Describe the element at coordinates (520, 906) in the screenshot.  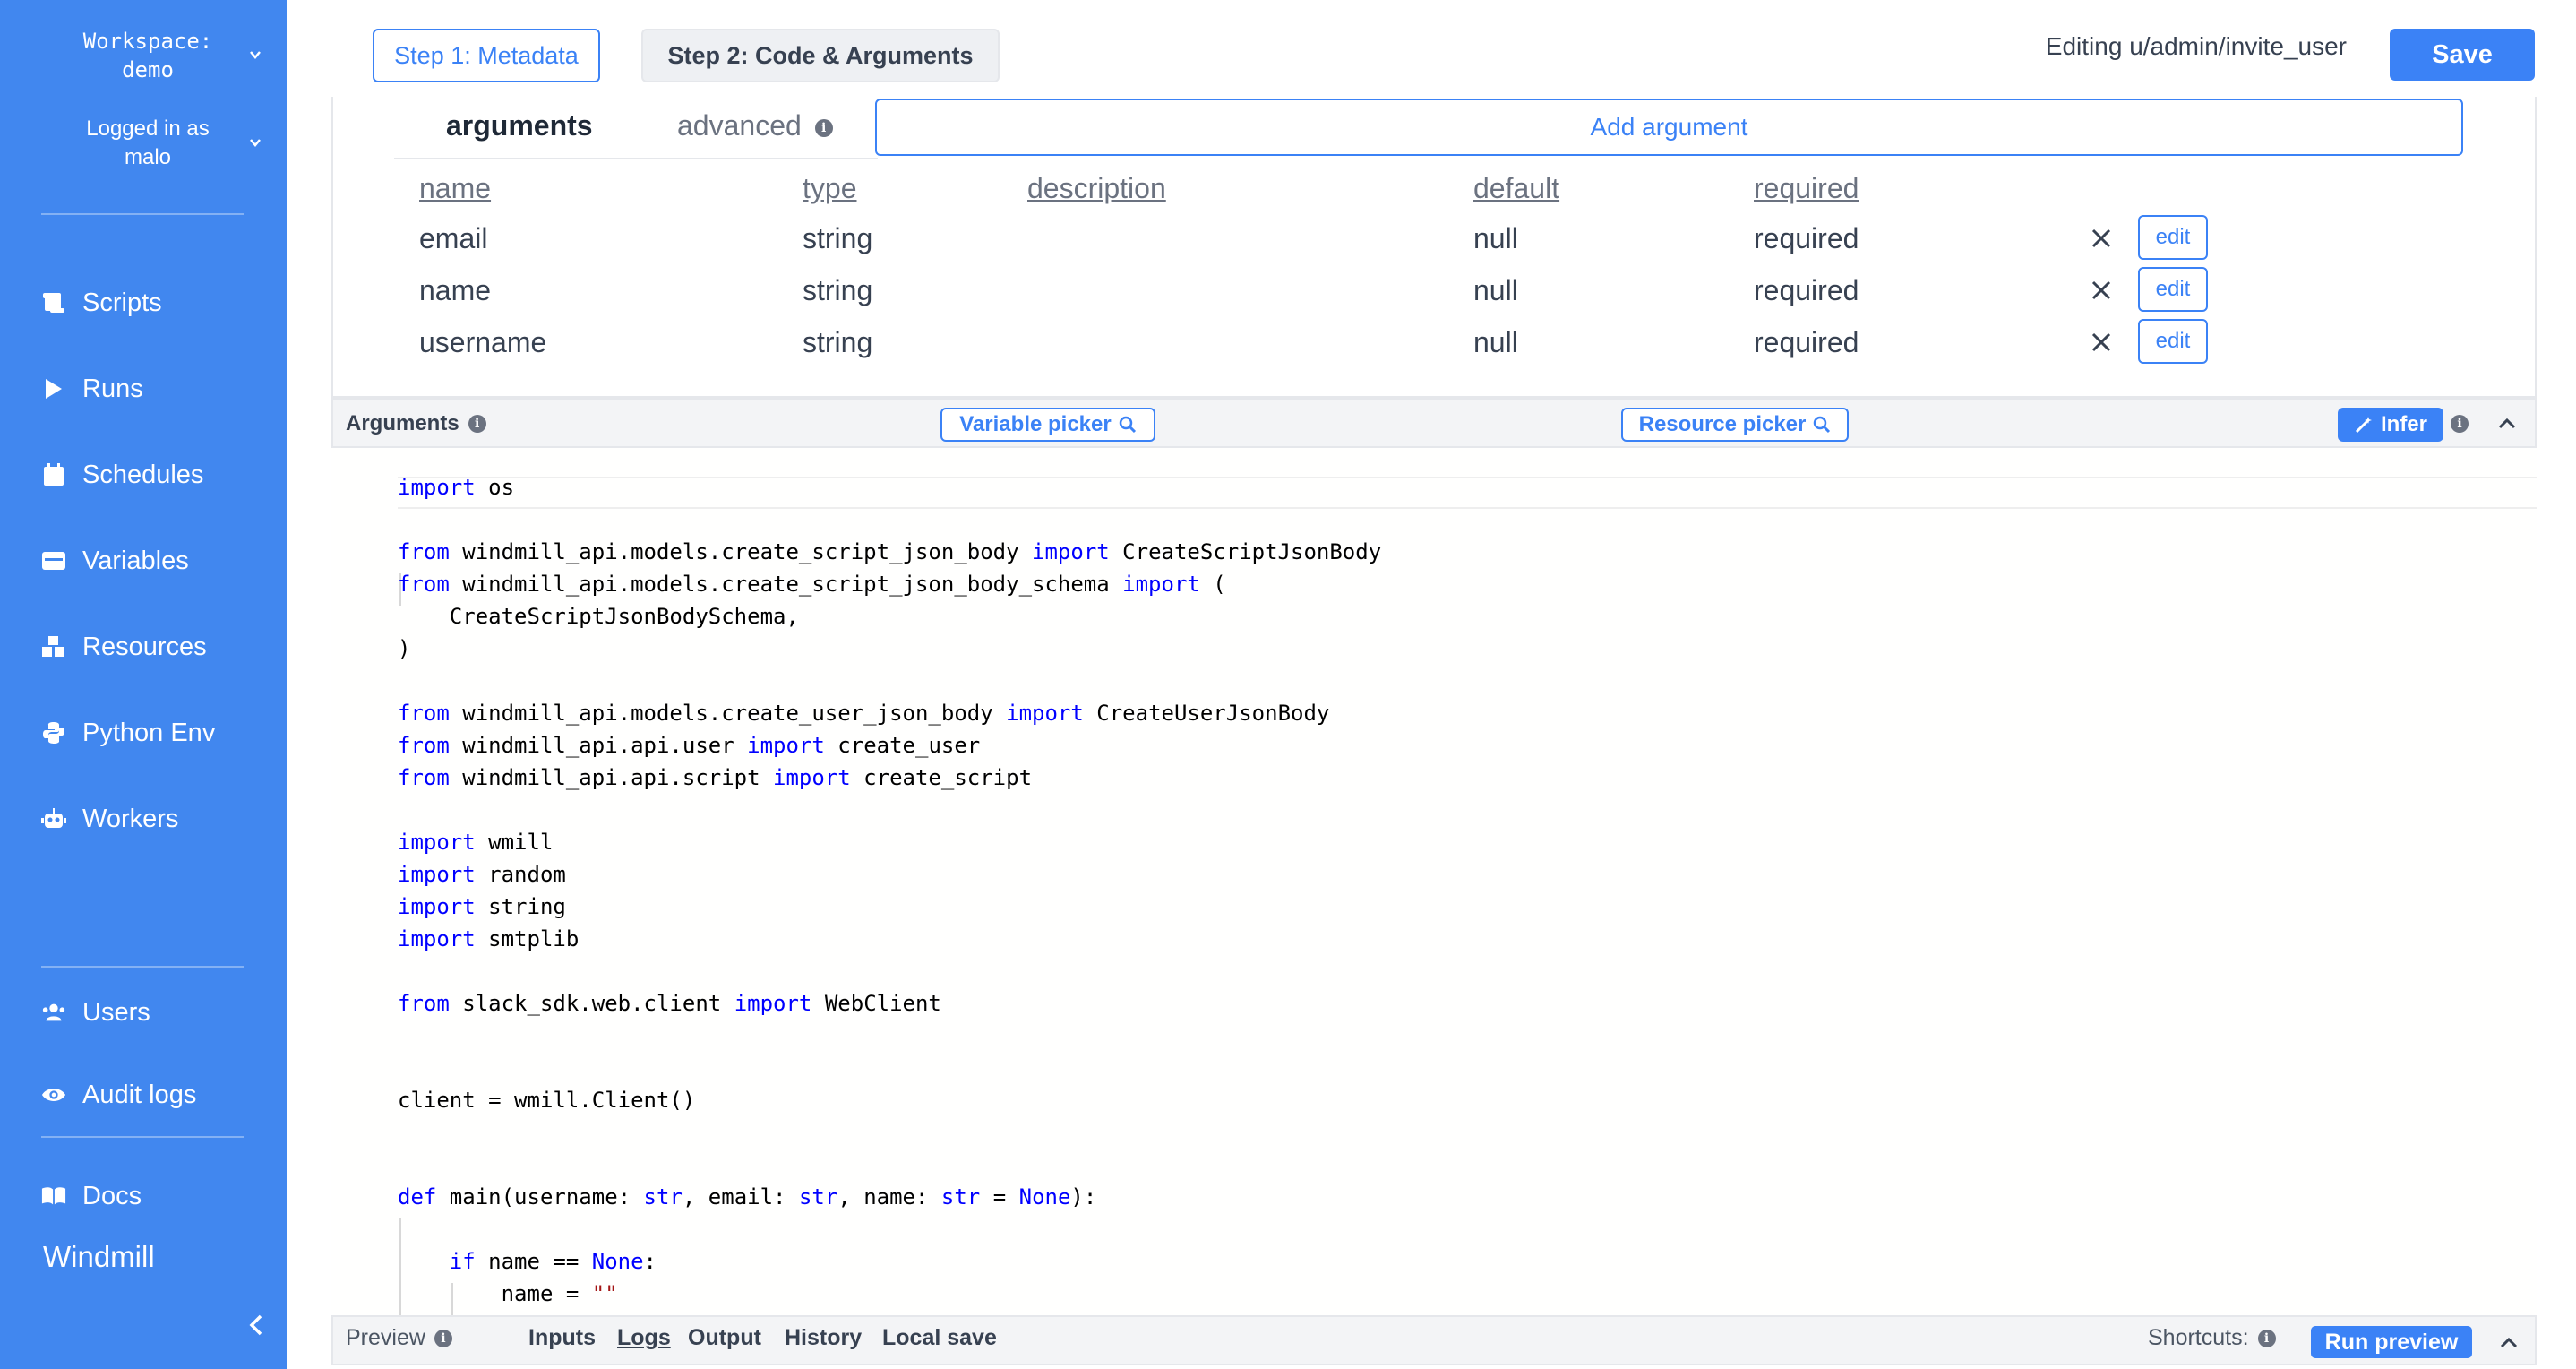
I see `code-token: string` at that location.